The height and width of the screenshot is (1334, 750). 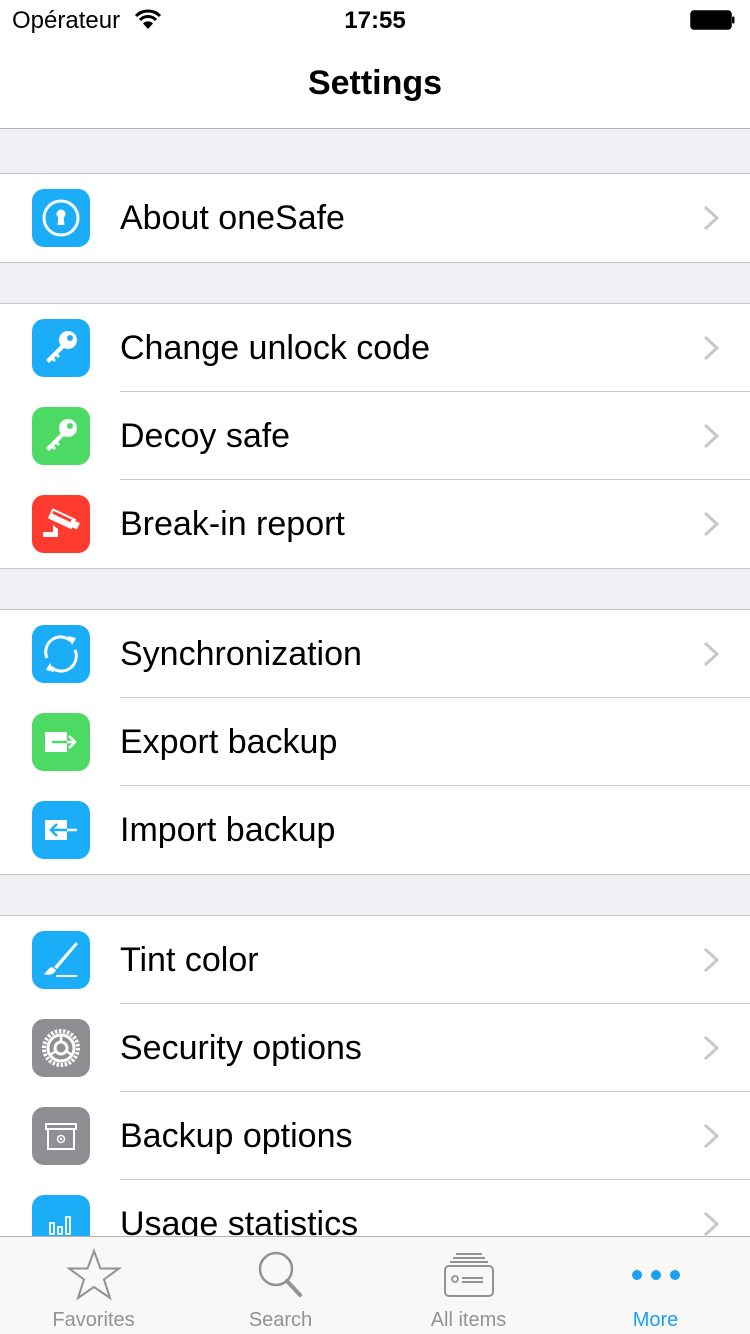 What do you see at coordinates (61, 654) in the screenshot?
I see `sync-icon` at bounding box center [61, 654].